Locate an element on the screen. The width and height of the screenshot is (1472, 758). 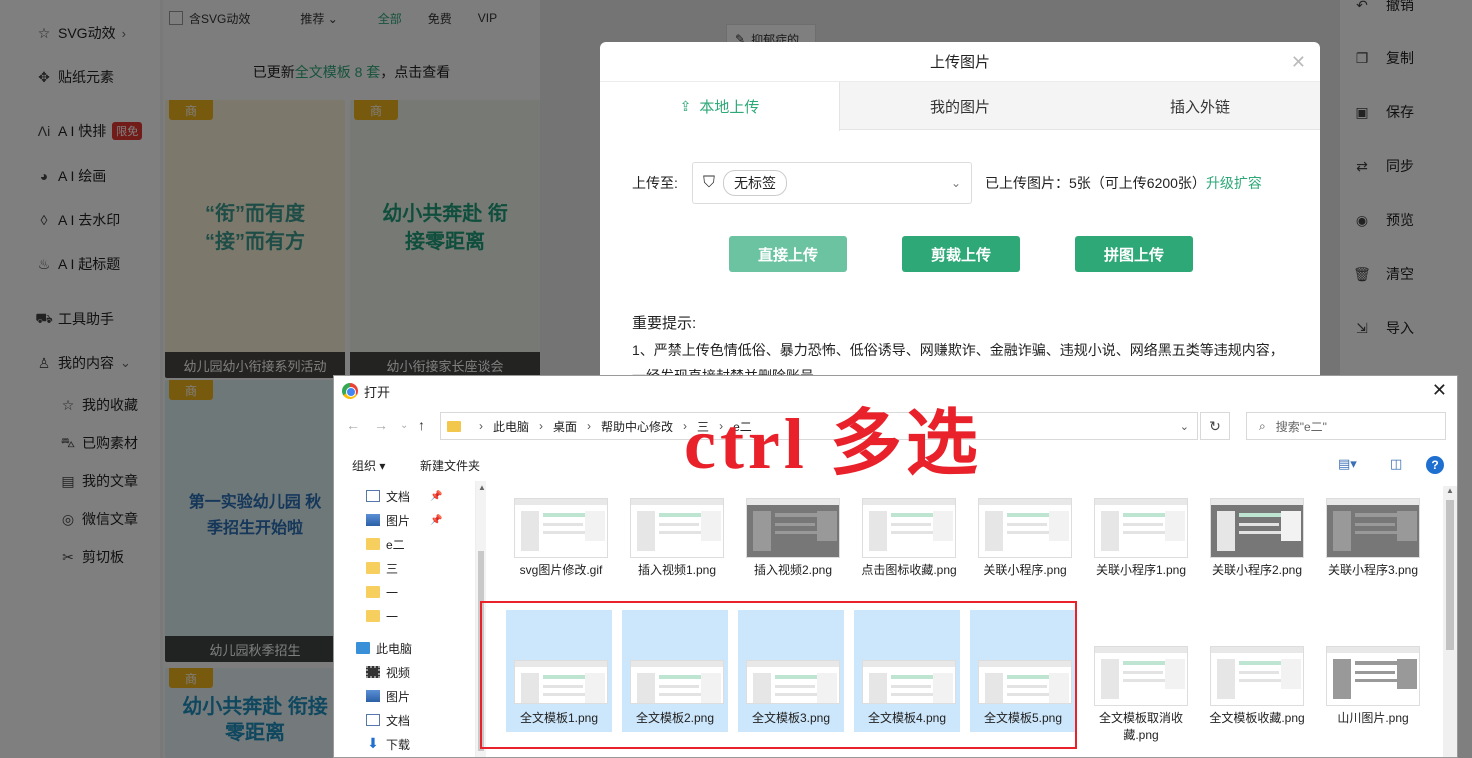
tab-my-images: 我的图片 is located at coordinates (960, 106).